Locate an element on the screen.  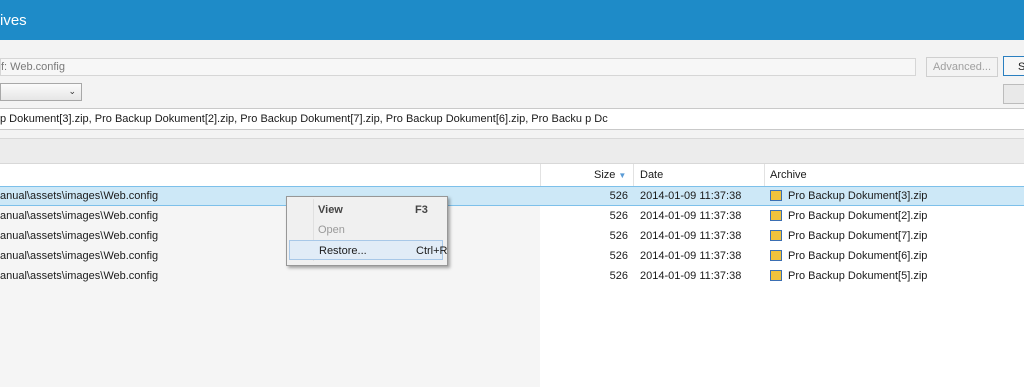
row-archive-name: Pro Backup Dokument[7].zip is located at coordinates (858, 236).